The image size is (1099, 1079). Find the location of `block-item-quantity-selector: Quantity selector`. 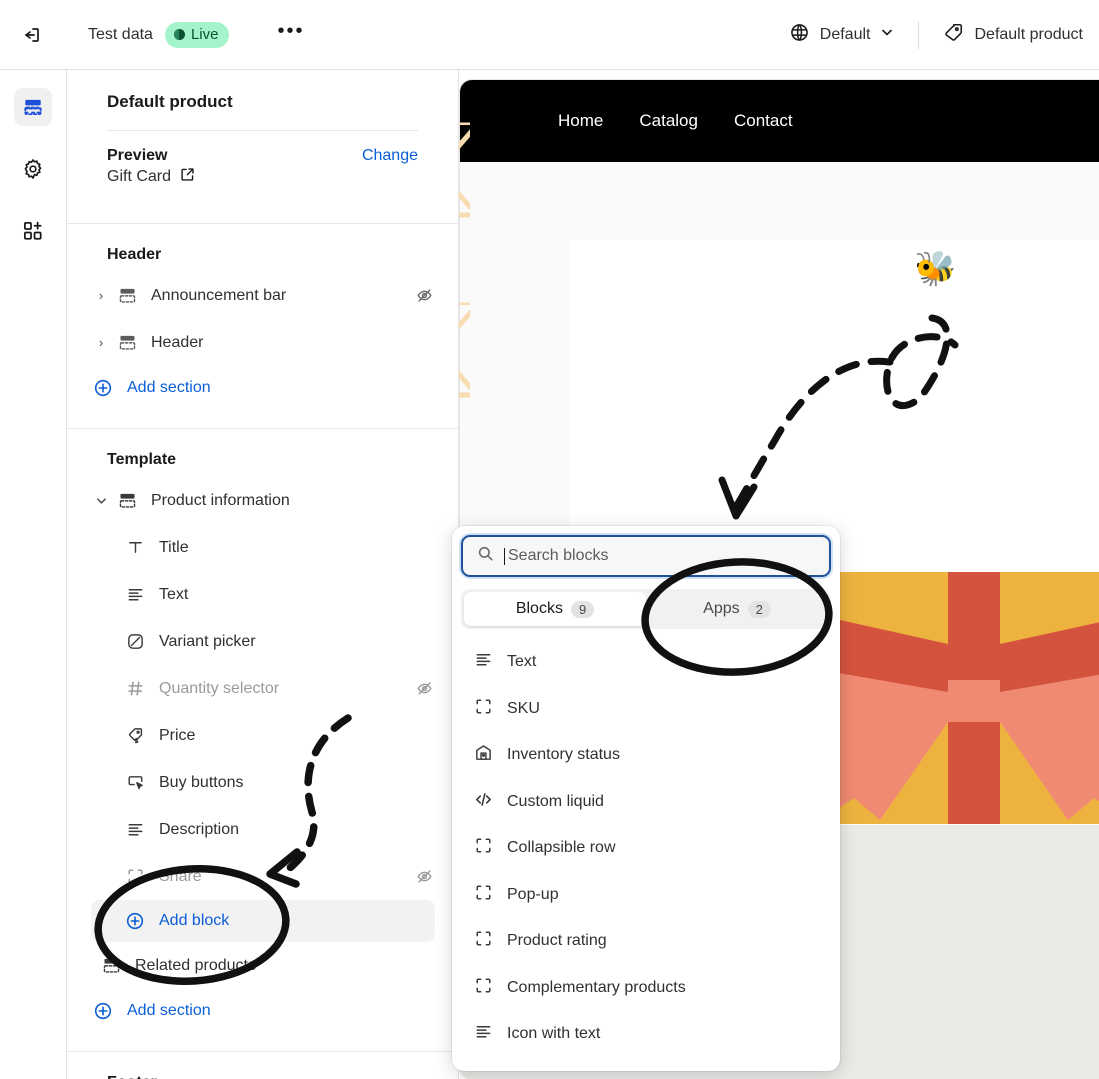

block-item-quantity-selector: Quantity selector is located at coordinates (262, 688).